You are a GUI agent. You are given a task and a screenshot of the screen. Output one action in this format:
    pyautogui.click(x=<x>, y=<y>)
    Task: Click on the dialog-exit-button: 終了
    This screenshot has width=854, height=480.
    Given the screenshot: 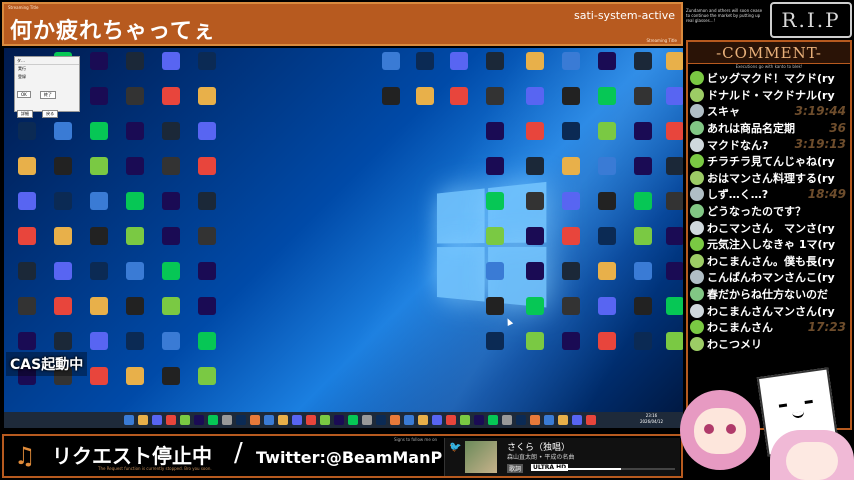 What is the action you would take?
    pyautogui.click(x=48, y=95)
    